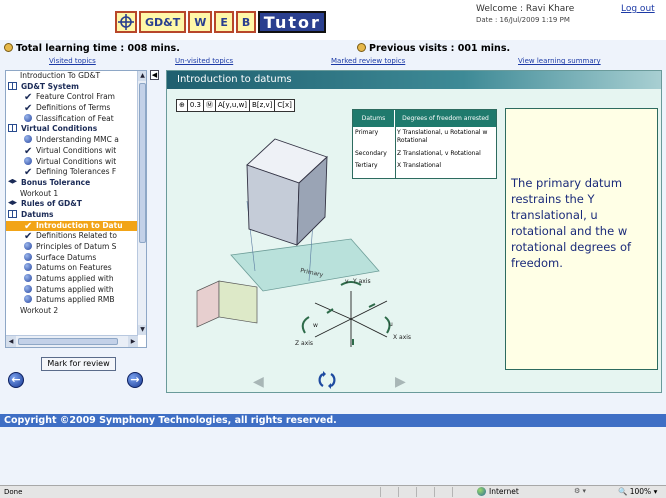 The image size is (666, 498). What do you see at coordinates (369, 328) in the screenshot?
I see `x-axis-line` at bounding box center [369, 328].